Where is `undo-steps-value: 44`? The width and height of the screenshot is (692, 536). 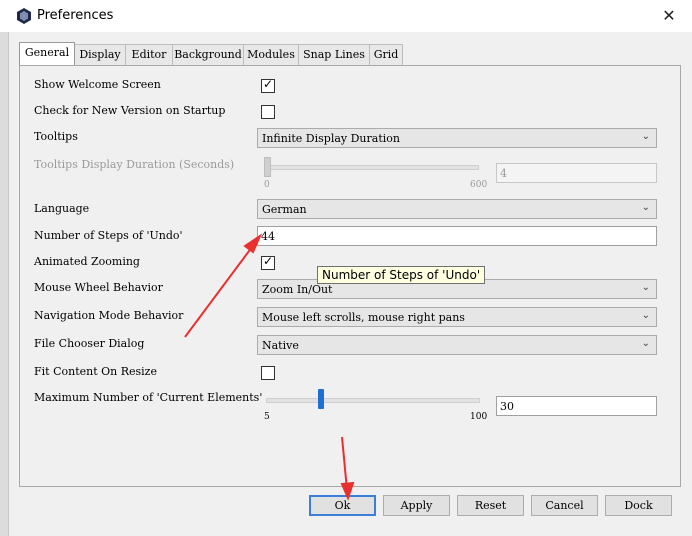
undo-steps-value: 44 is located at coordinates (268, 236).